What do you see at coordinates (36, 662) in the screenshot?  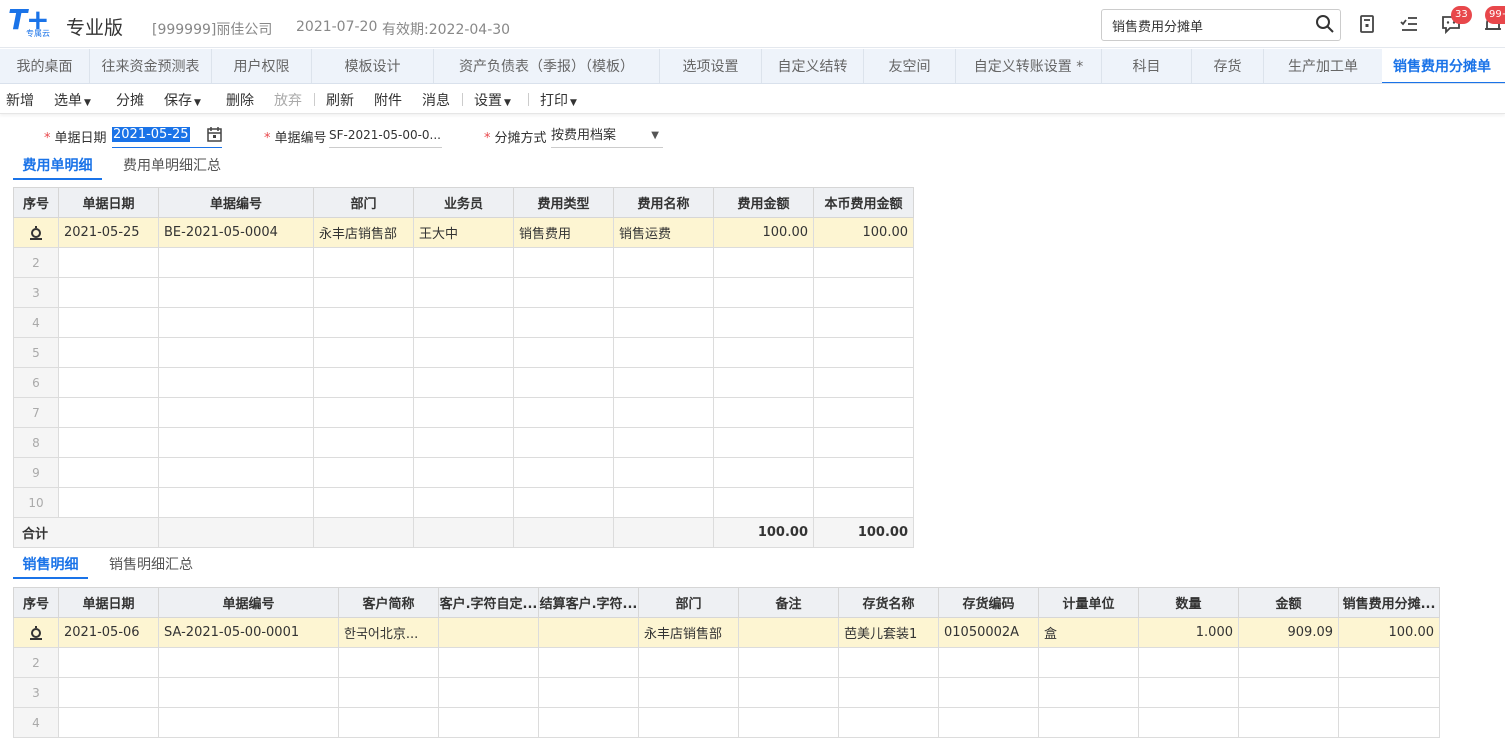 I see `row-index: 2` at bounding box center [36, 662].